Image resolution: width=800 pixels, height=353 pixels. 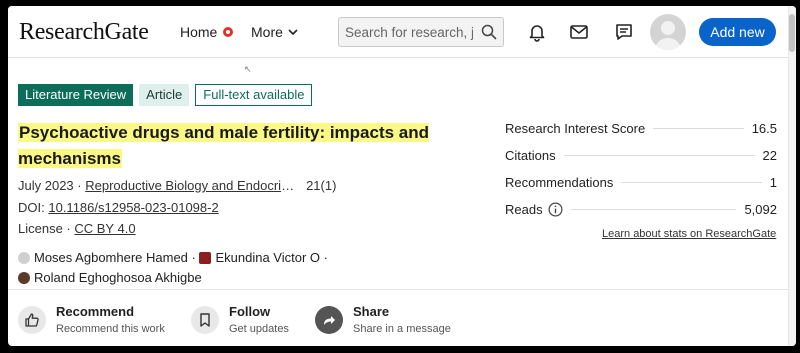 I want to click on tag-article: Article, so click(x=164, y=95).